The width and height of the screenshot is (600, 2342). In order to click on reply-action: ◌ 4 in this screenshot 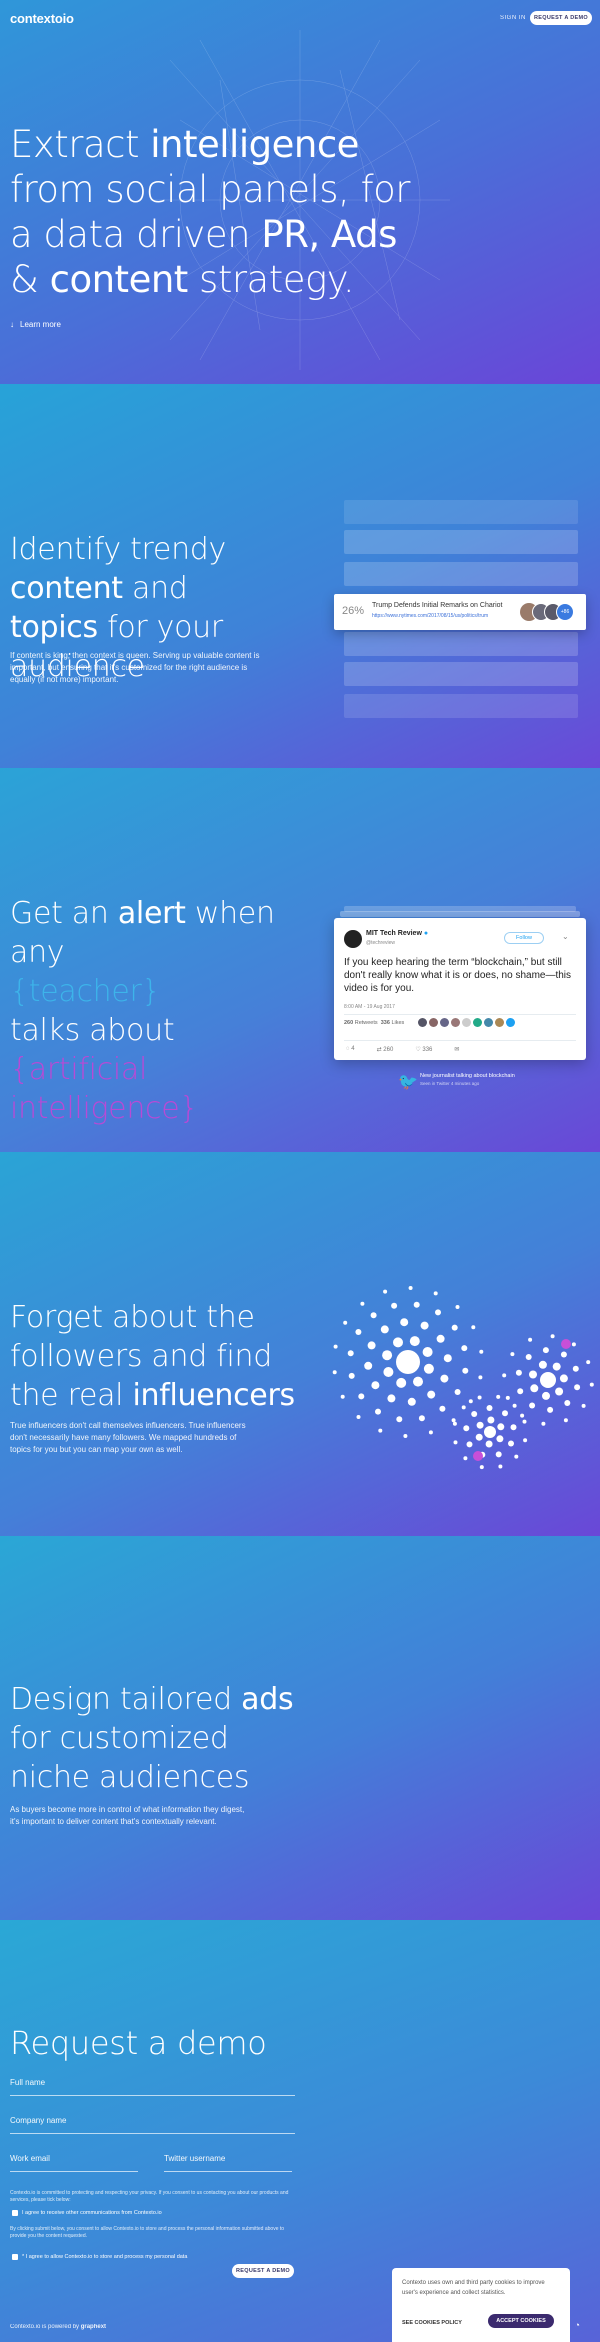, I will do `click(350, 1049)`.